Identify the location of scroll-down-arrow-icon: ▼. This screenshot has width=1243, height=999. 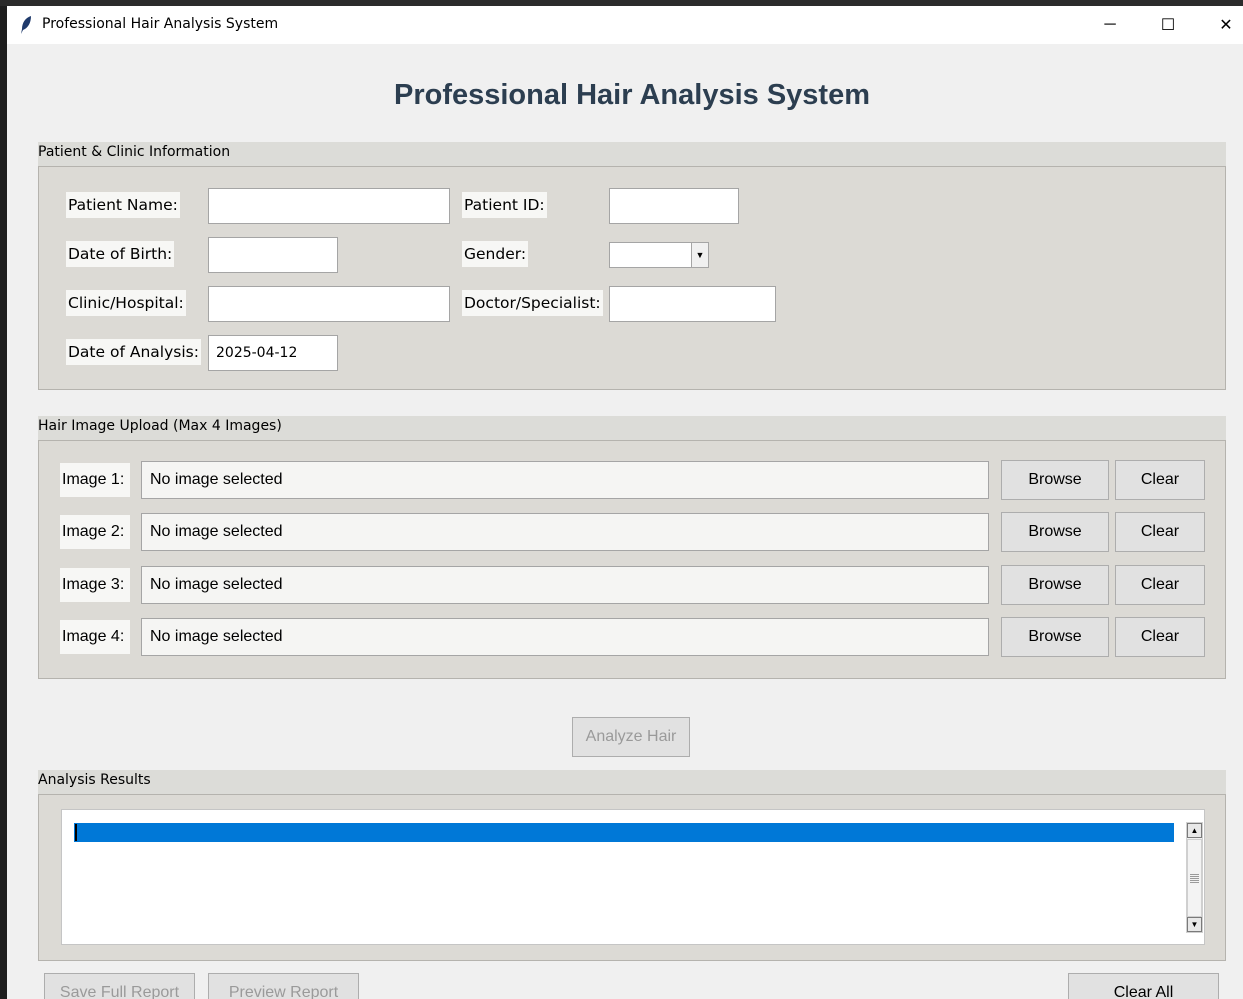
(1194, 924).